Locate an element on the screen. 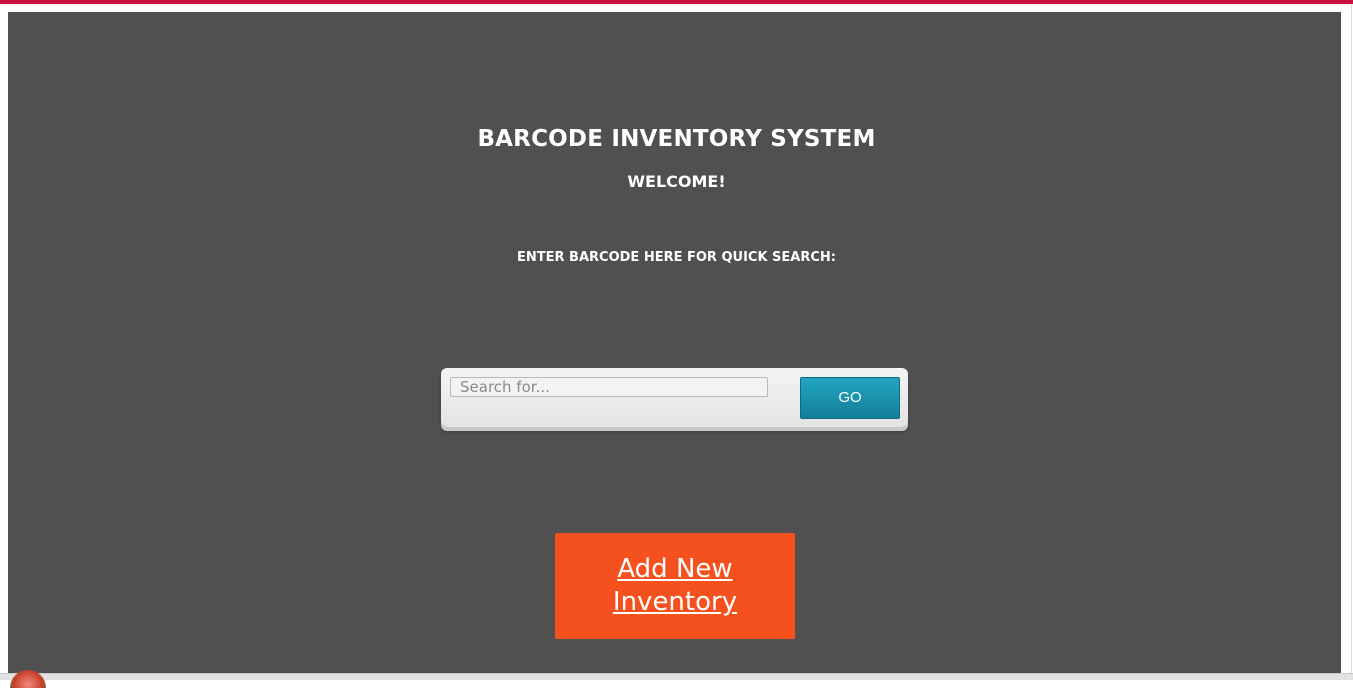  add-new-inventory-link: Add New Inventory is located at coordinates (675, 586).